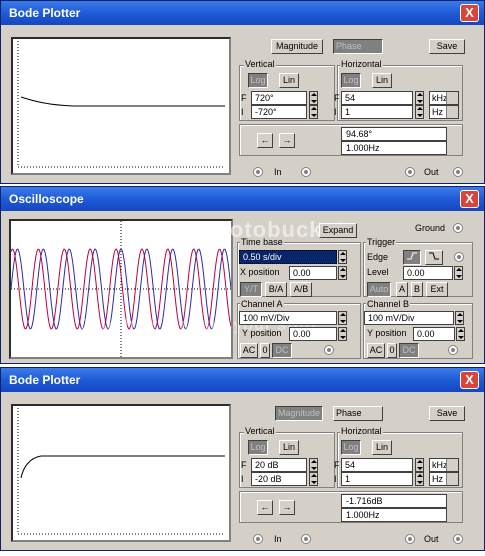  Describe the element at coordinates (342, 334) in the screenshot. I see `channel-a-ypos-spinner` at that location.